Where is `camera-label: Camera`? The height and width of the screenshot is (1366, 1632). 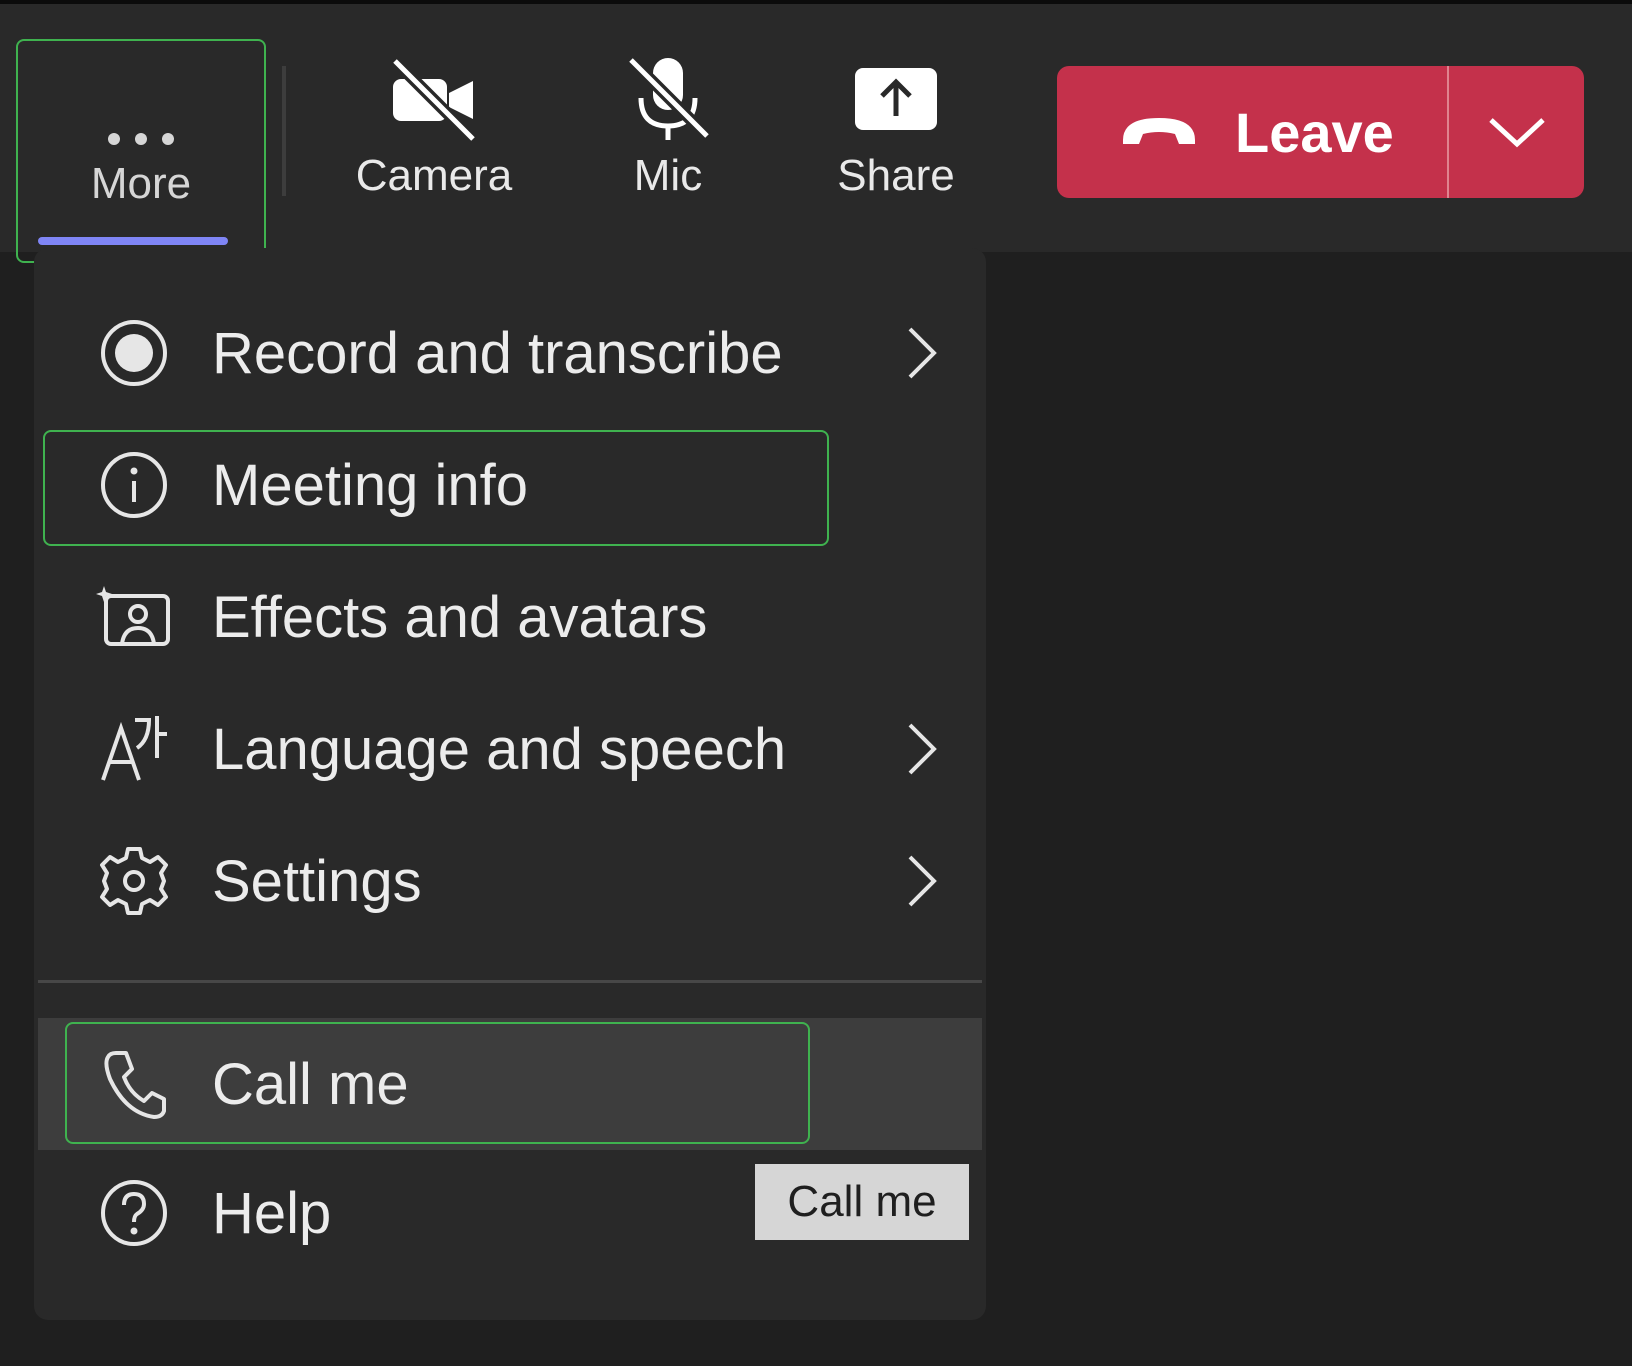 camera-label: Camera is located at coordinates (434, 175).